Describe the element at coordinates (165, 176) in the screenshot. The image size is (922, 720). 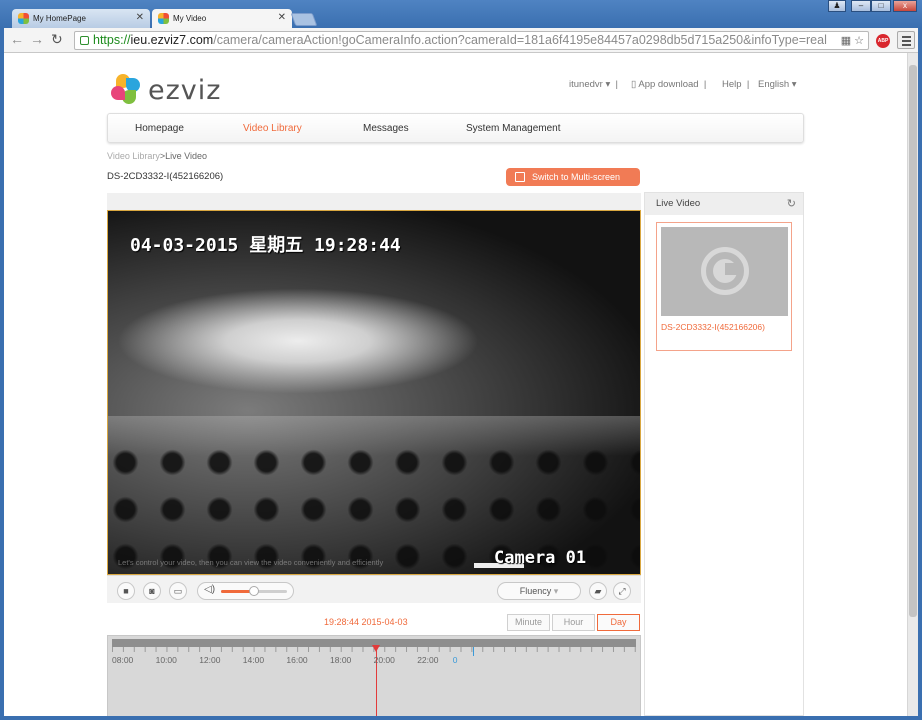
I see `device-title: DS-2CD3332-I(452166206)` at that location.